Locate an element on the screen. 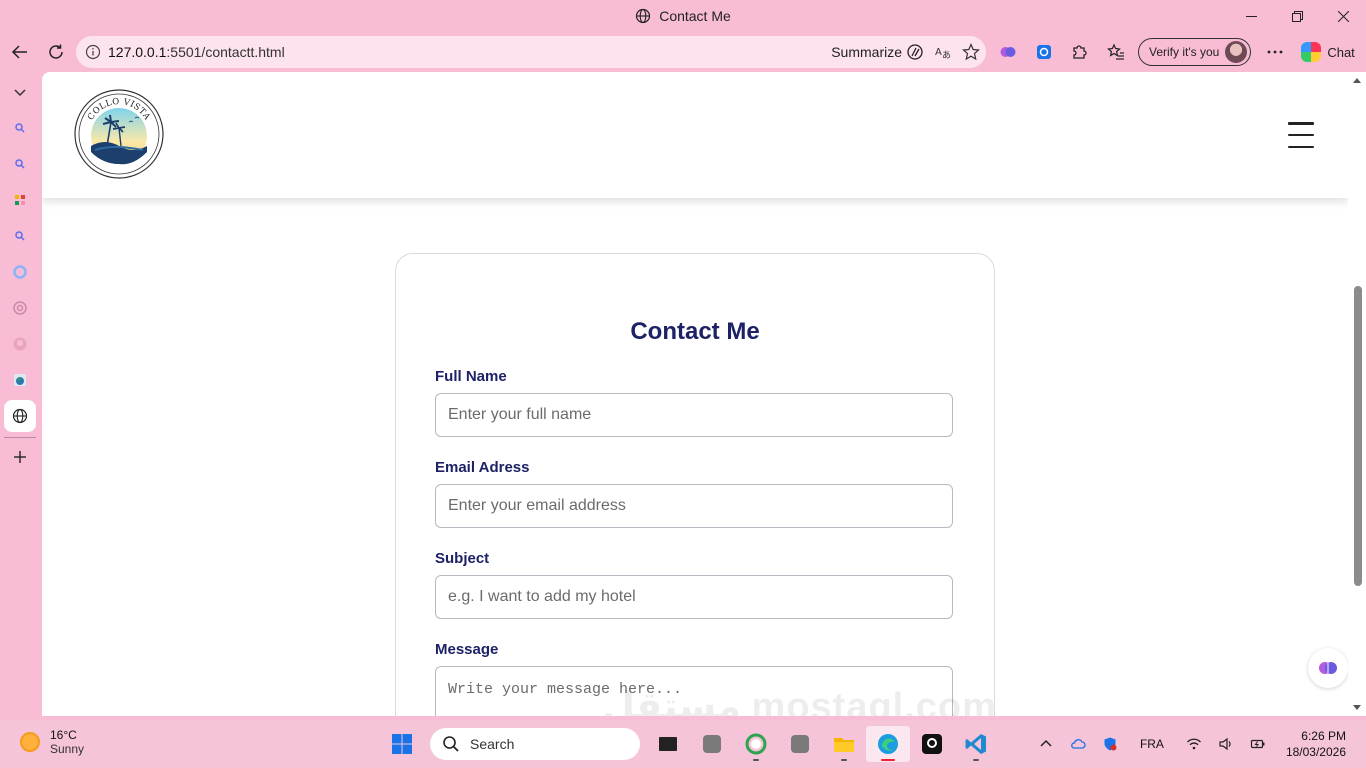 The height and width of the screenshot is (768, 1366). page-scrollbar is located at coordinates (1357, 394).